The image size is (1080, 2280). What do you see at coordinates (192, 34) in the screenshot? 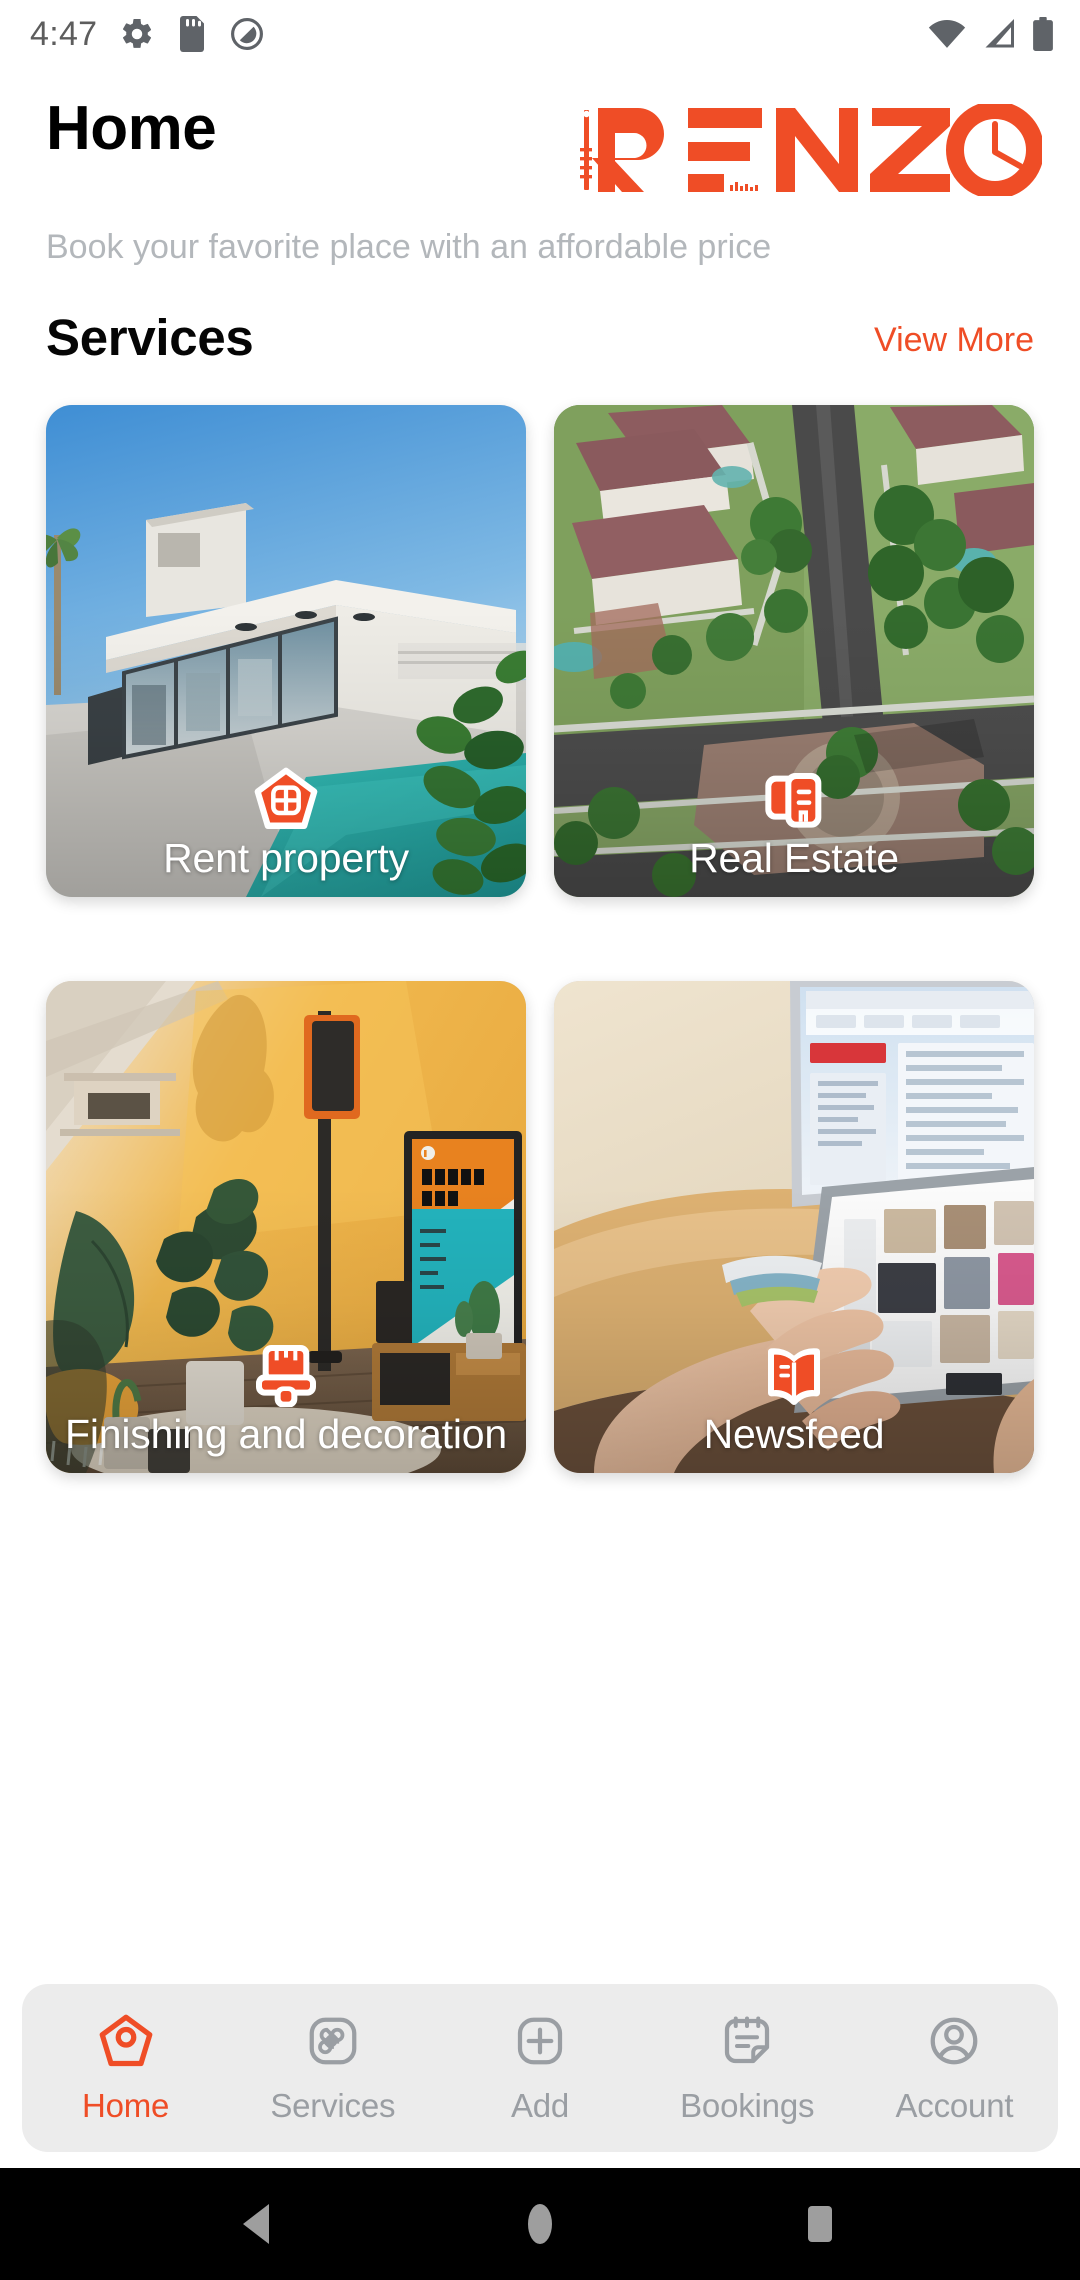
I see `sd-card-icon` at bounding box center [192, 34].